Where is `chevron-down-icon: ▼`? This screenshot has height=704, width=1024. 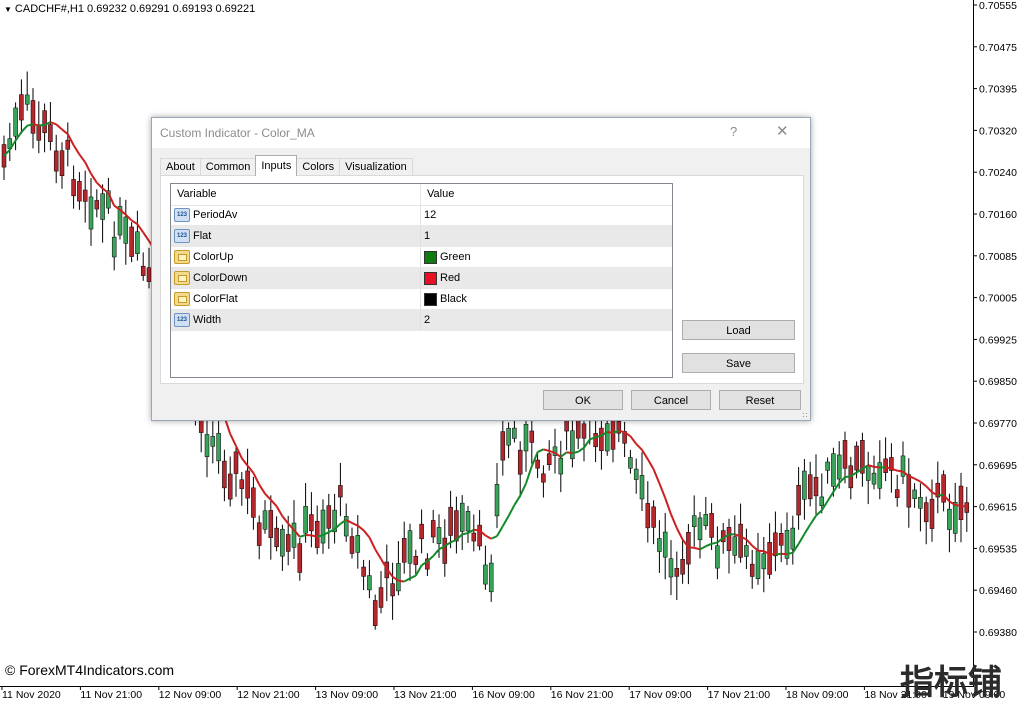 chevron-down-icon: ▼ is located at coordinates (8, 9).